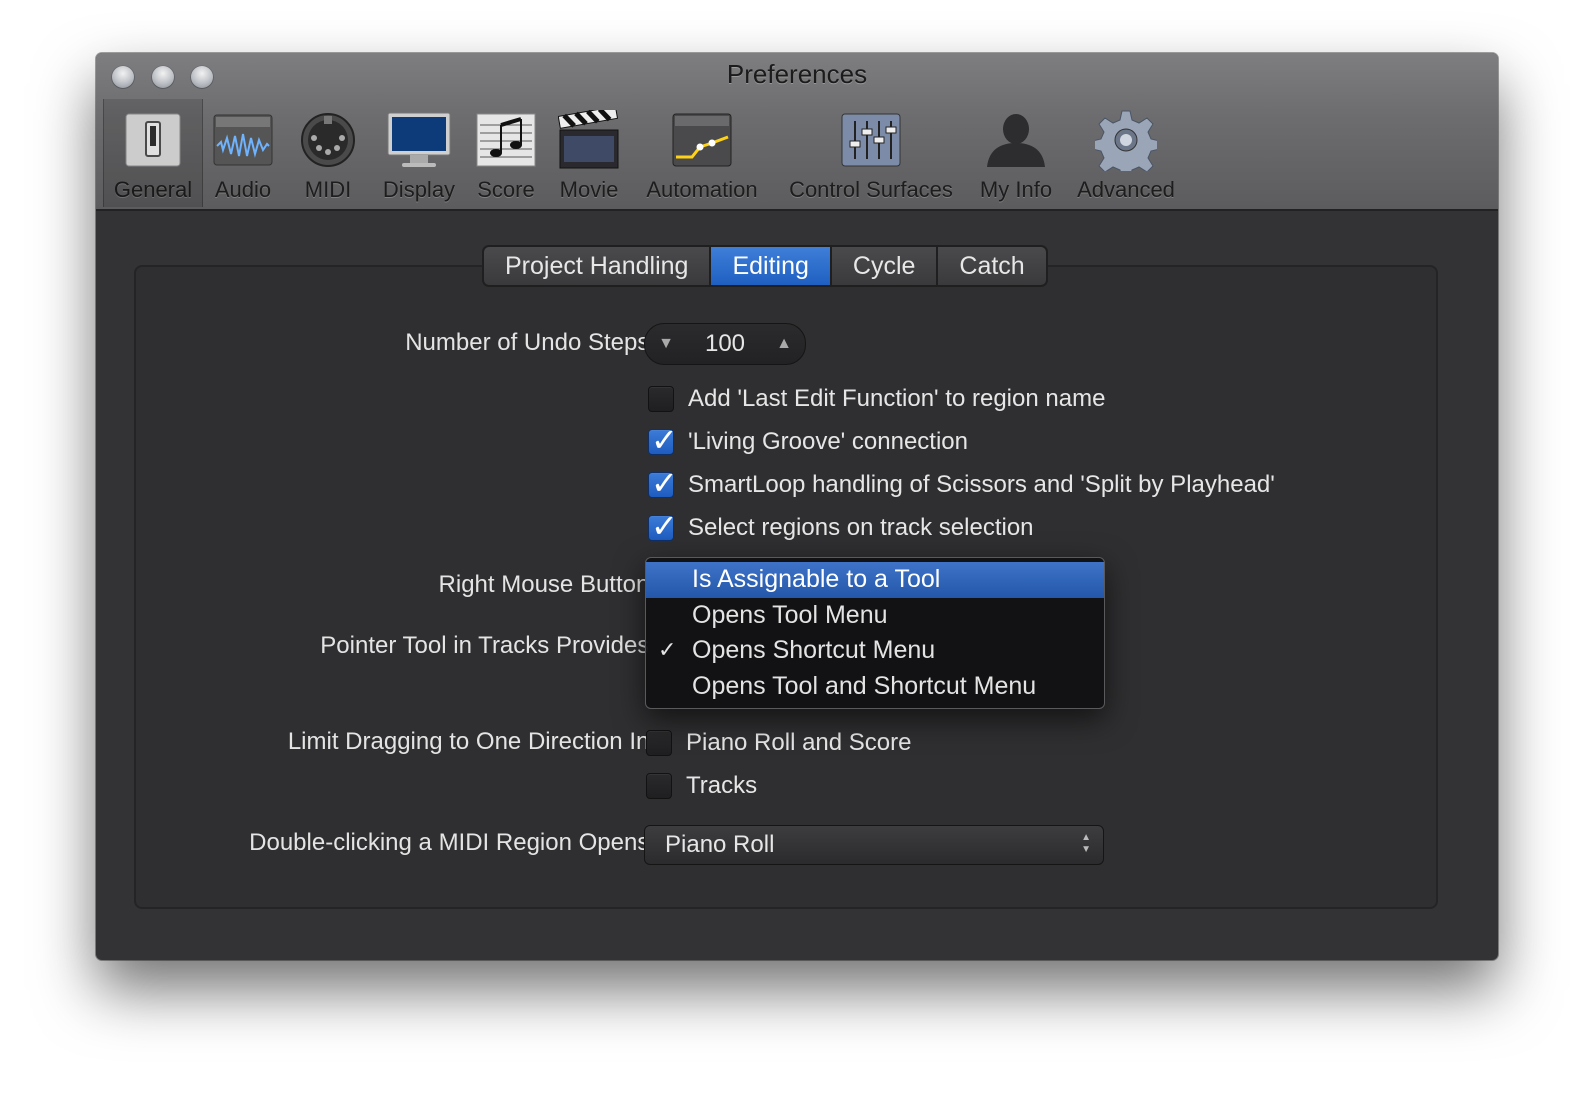 This screenshot has width=1594, height=1102. I want to click on tab-cycle: Cycle, so click(885, 266).